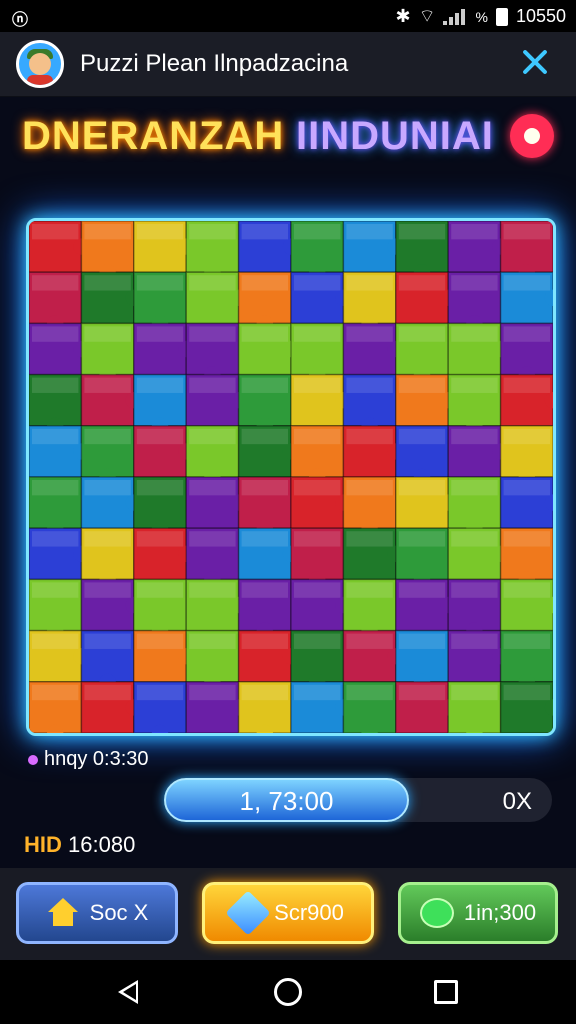  I want to click on best-time: HID 16:080, so click(79, 845).